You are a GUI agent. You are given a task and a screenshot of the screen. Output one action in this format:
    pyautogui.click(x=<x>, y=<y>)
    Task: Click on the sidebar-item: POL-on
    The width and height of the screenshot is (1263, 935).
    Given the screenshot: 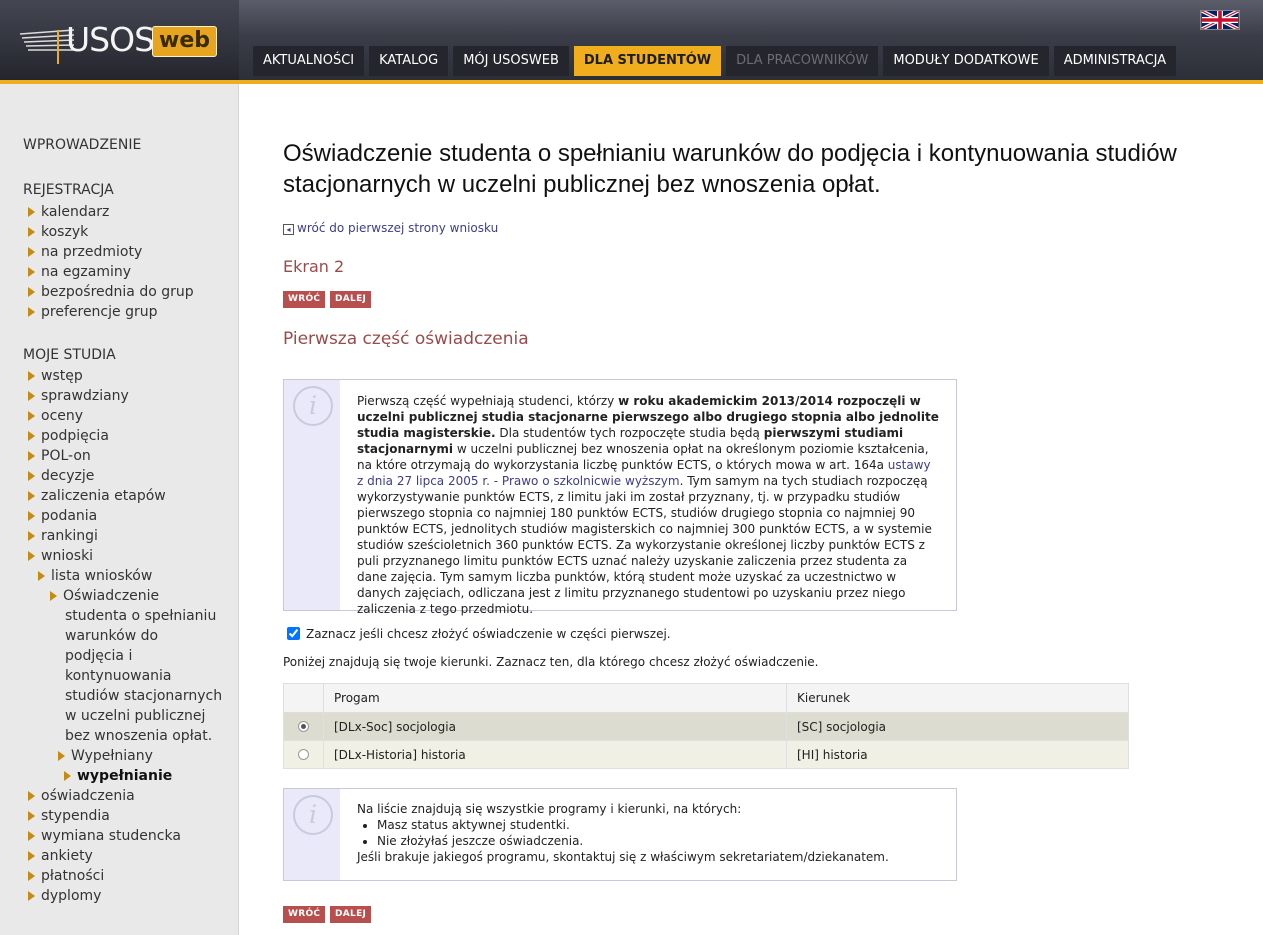 What is the action you would take?
    pyautogui.click(x=58, y=456)
    